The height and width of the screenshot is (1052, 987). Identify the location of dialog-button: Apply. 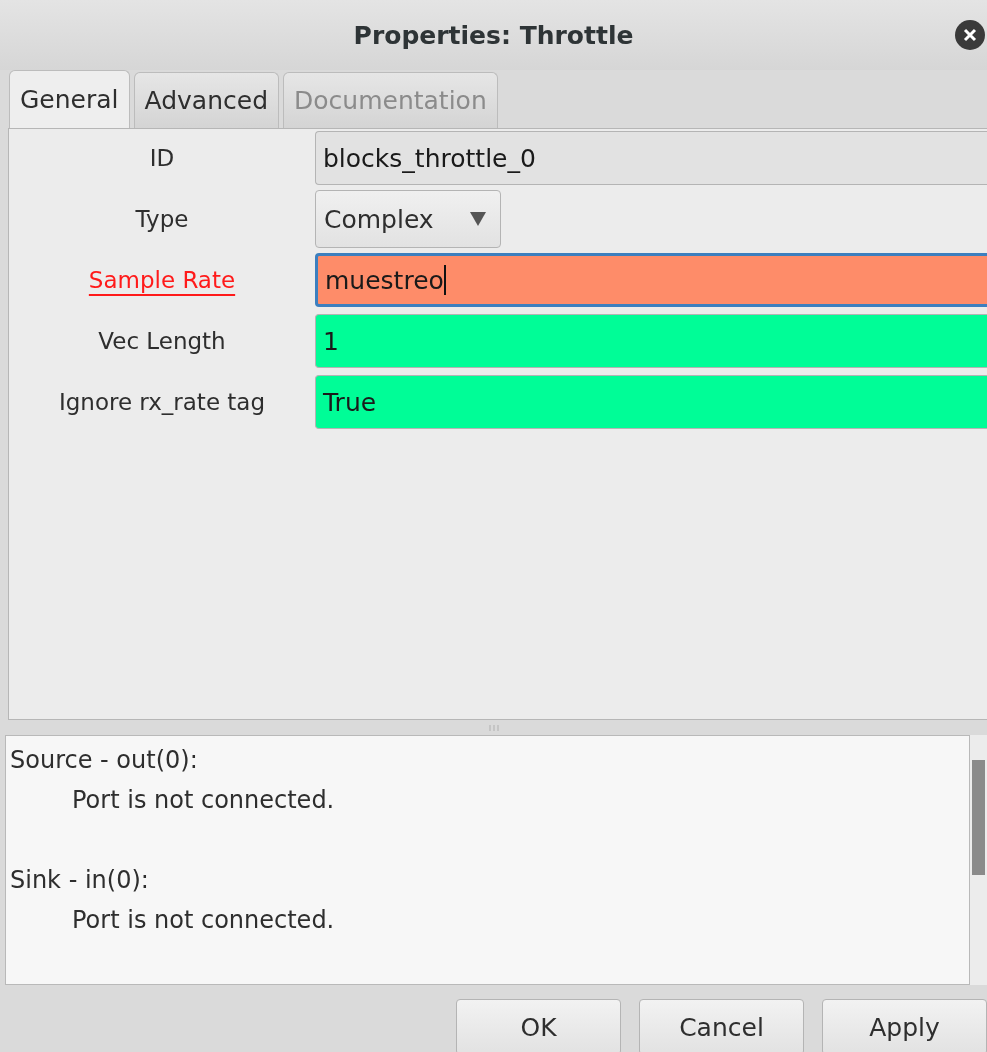
(904, 1025).